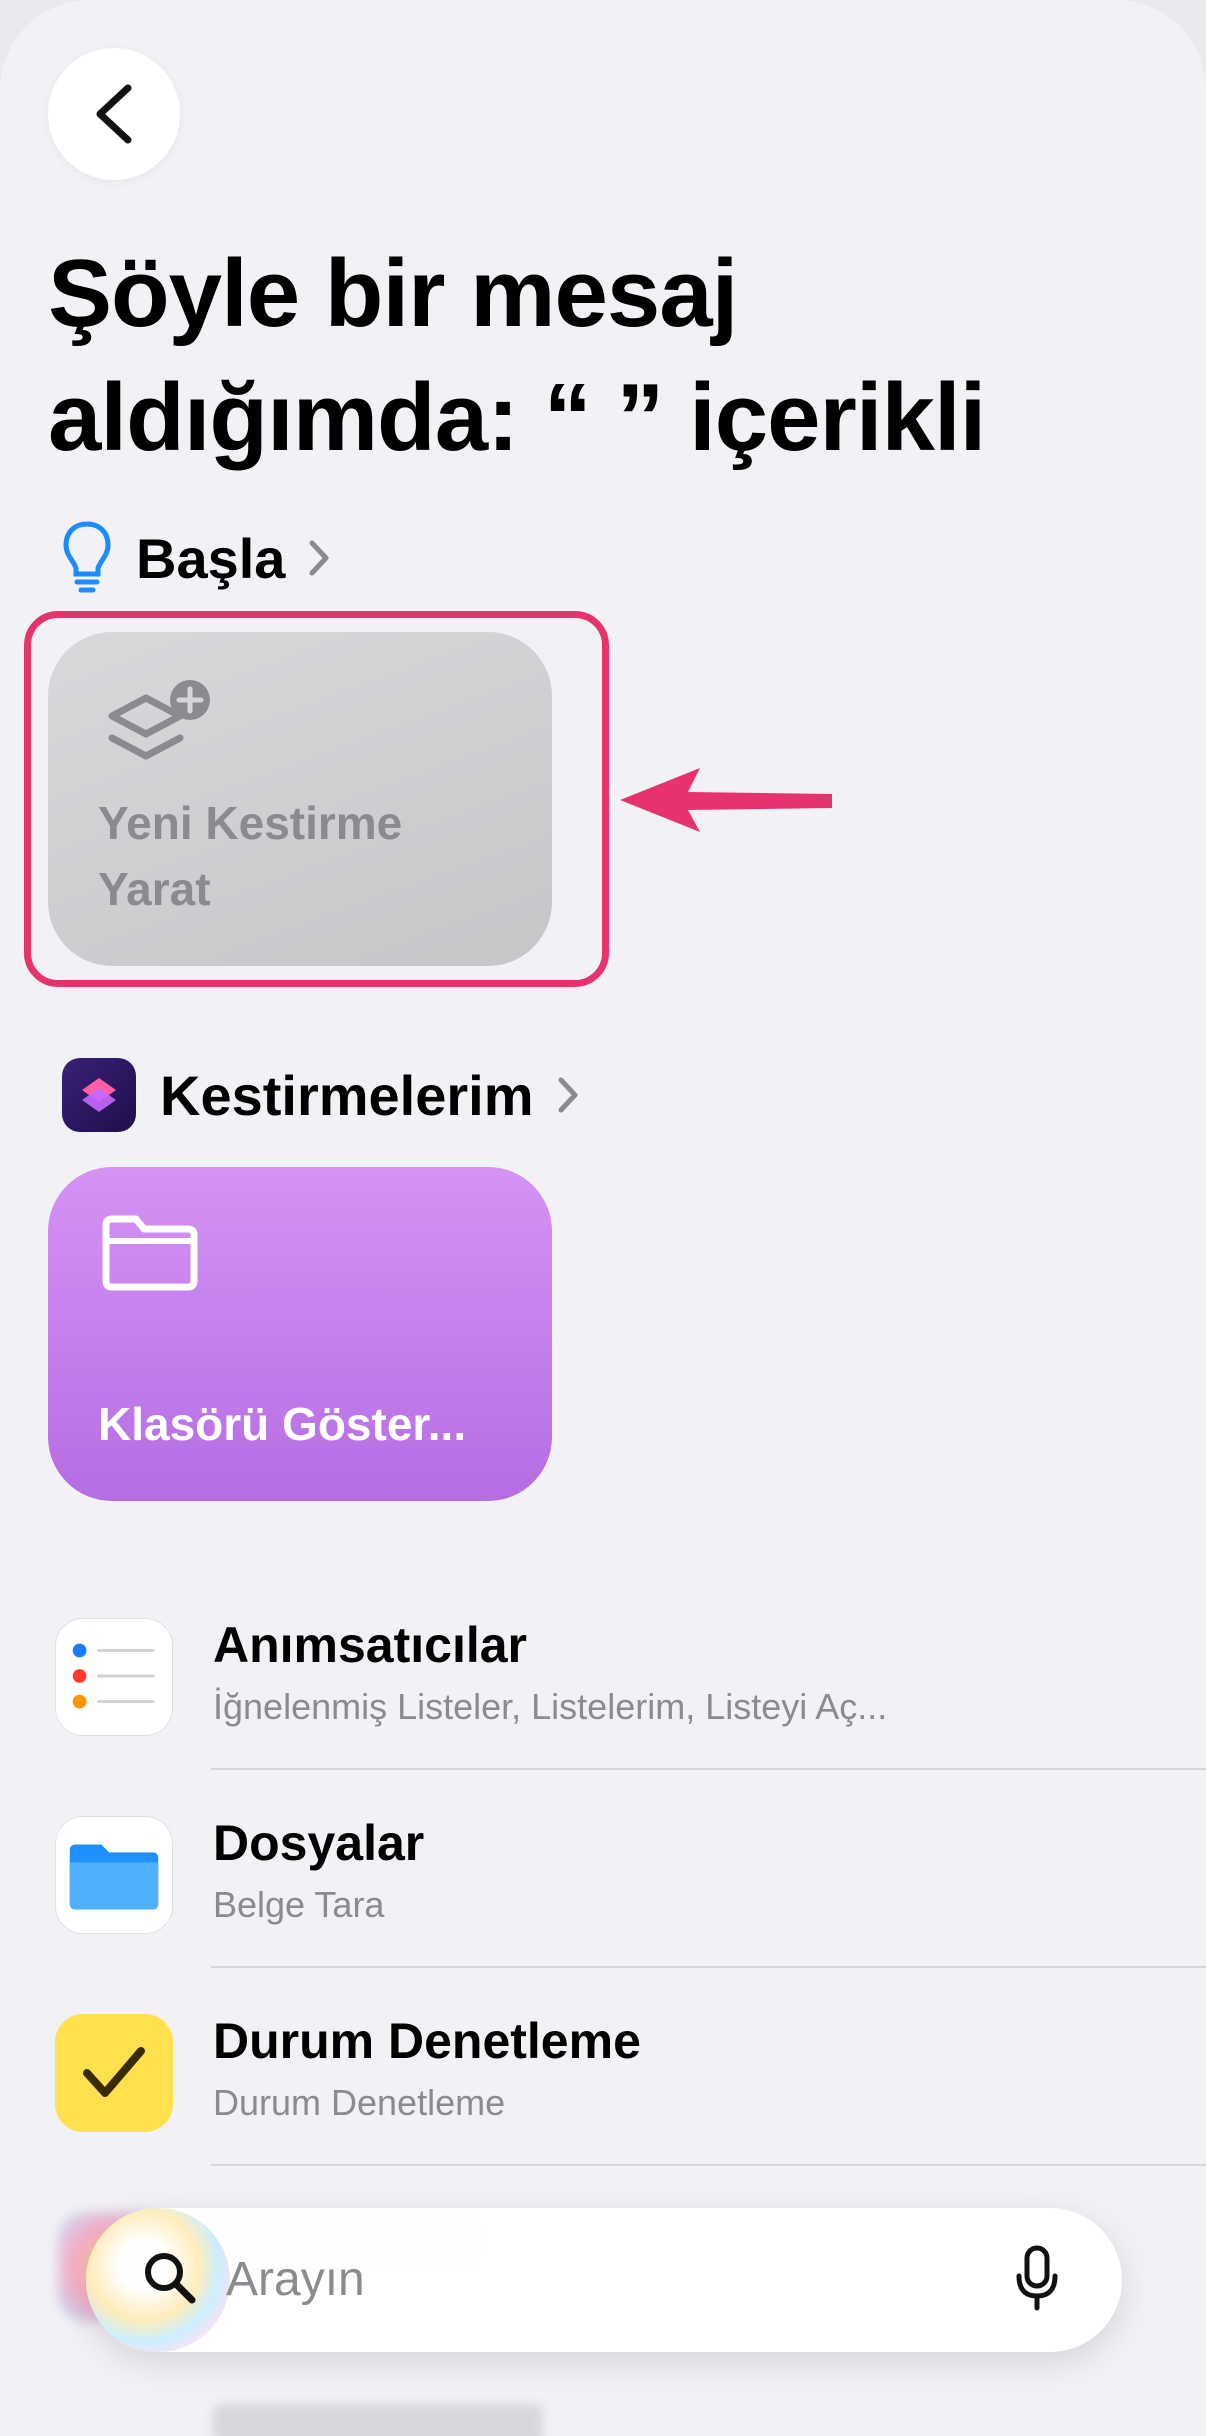 This screenshot has width=1206, height=2436. I want to click on page-title: Şöyle bir mesaj aldığımda: “ ” içerikli, so click(517, 355).